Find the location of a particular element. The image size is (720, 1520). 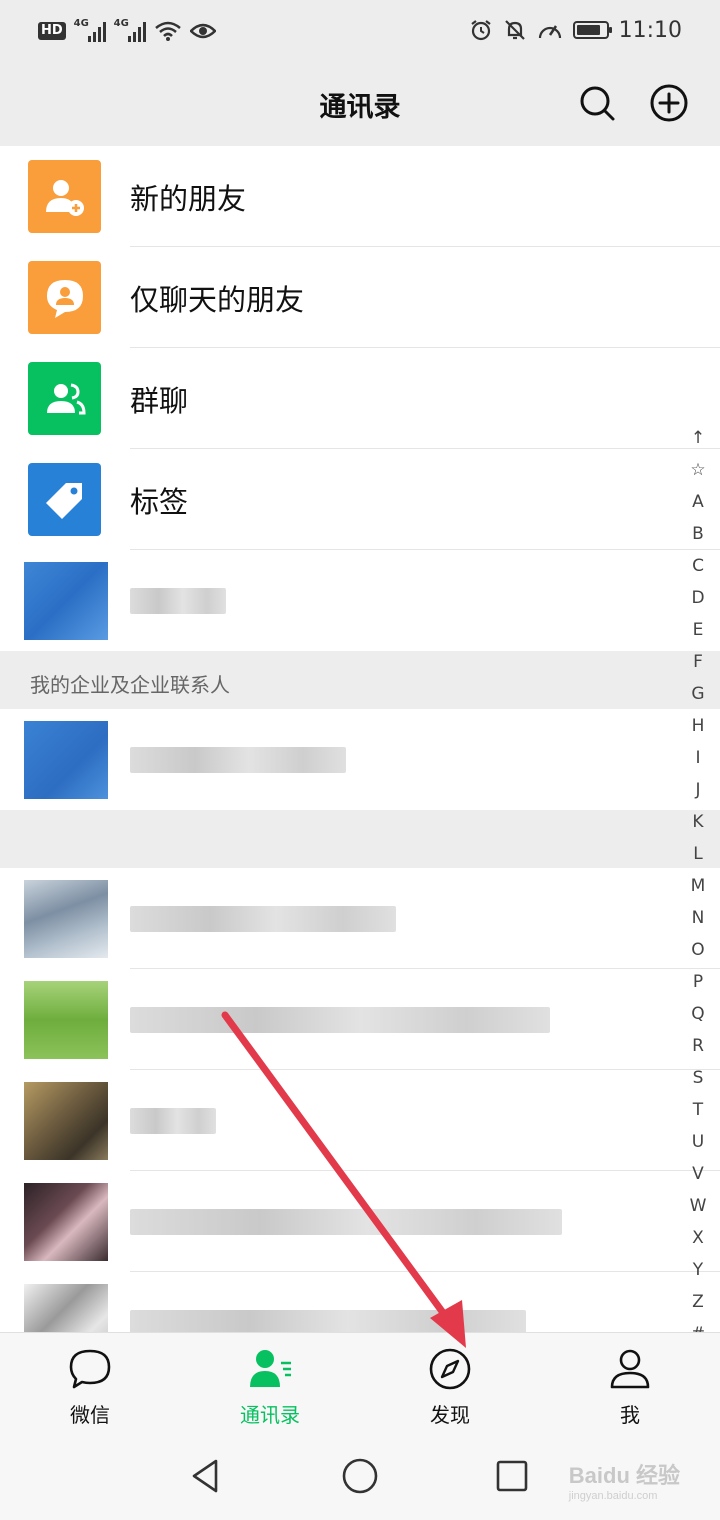

tags-label: 标签 is located at coordinates (159, 502).